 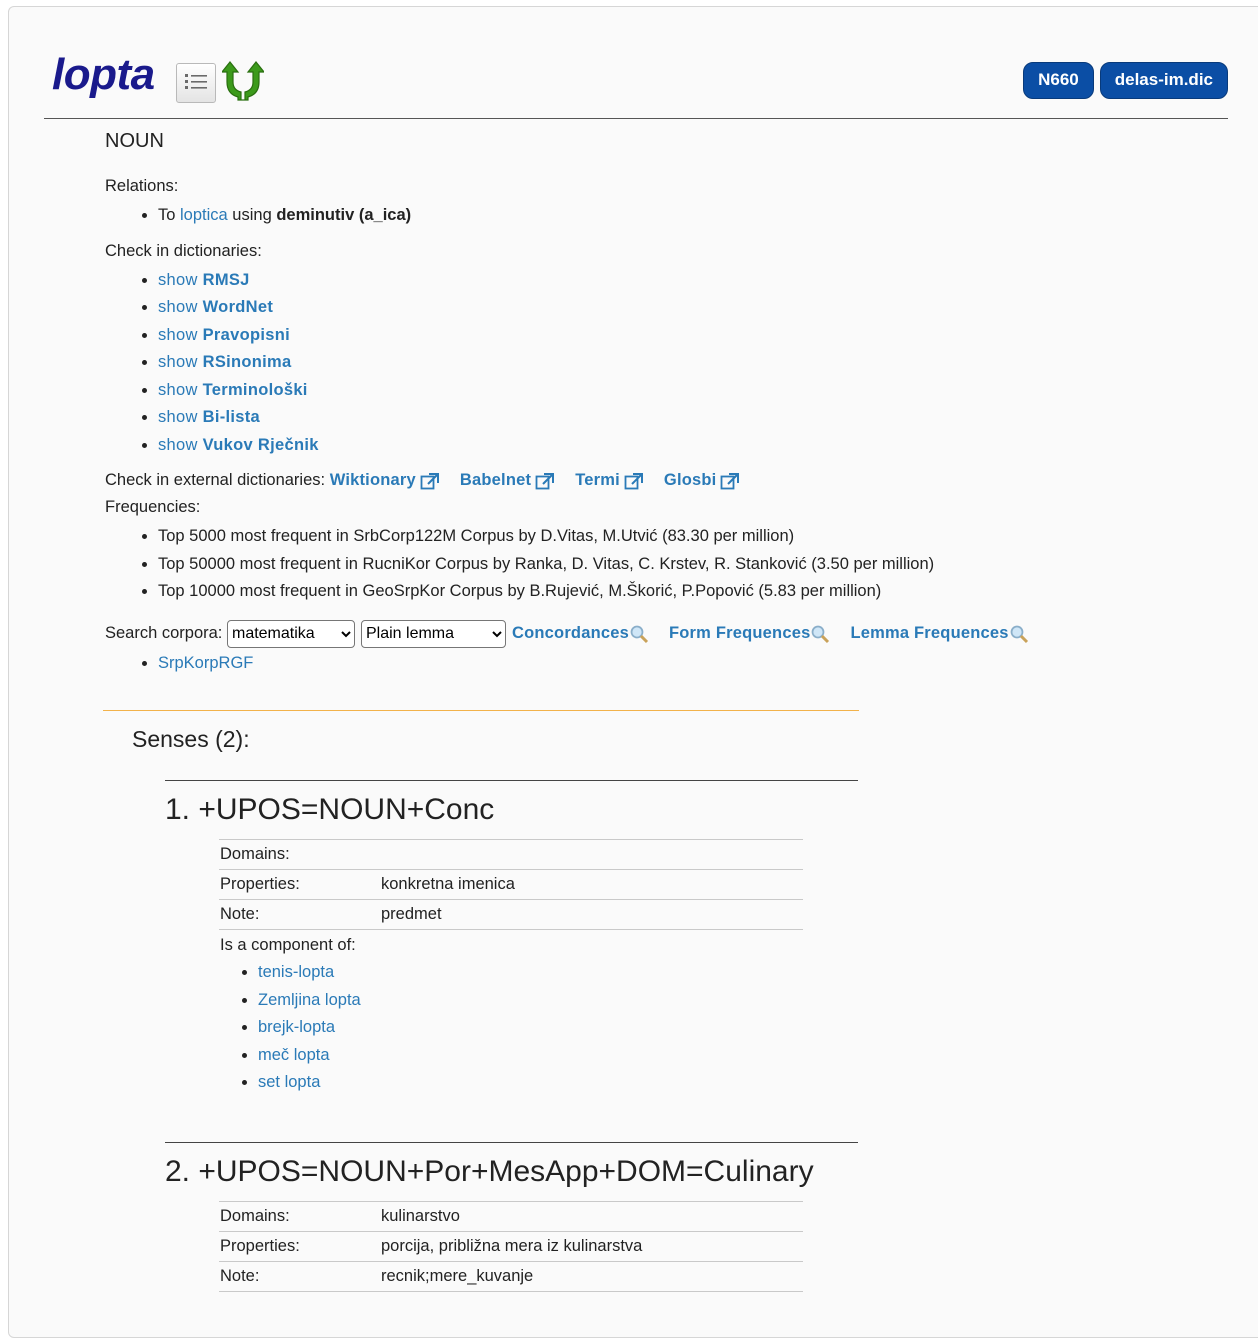 I want to click on frequencies-label: Frequencies:, so click(x=153, y=507).